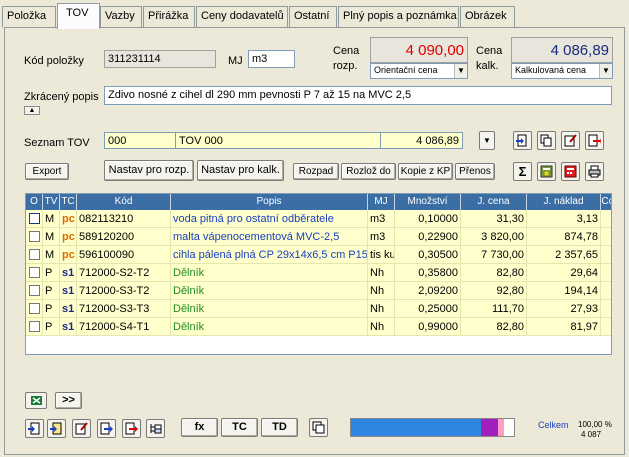 This screenshot has height=457, width=629. Describe the element at coordinates (51, 202) in the screenshot. I see `col-header-tv: TV` at that location.